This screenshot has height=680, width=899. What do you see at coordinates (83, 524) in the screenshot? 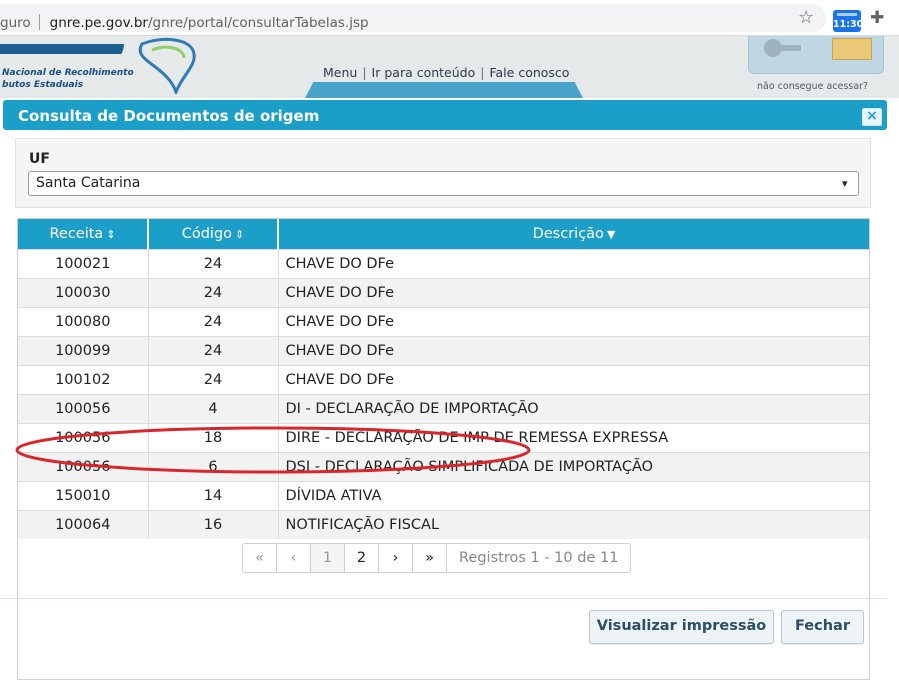
I see `cell-receita: 100064` at bounding box center [83, 524].